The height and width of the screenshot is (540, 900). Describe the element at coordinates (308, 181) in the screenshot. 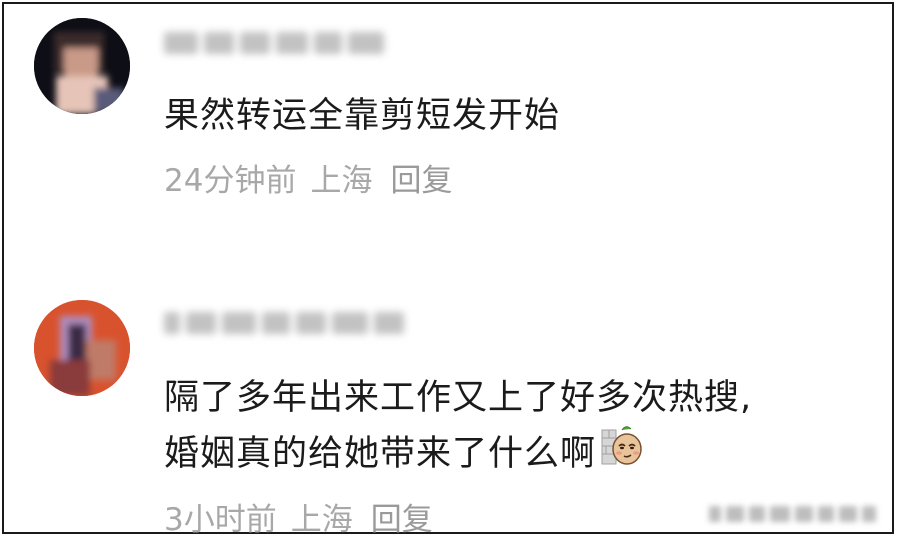

I see `comment-meta: 24分钟前 上海 回复` at that location.